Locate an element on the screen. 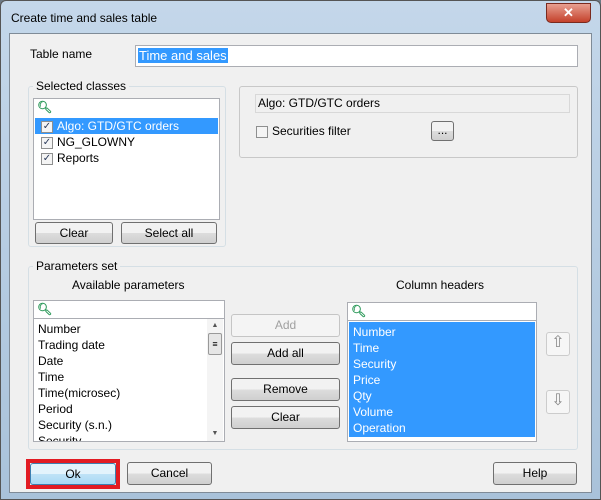 This screenshot has height=500, width=601. parameter-item: Operation is located at coordinates (442, 428).